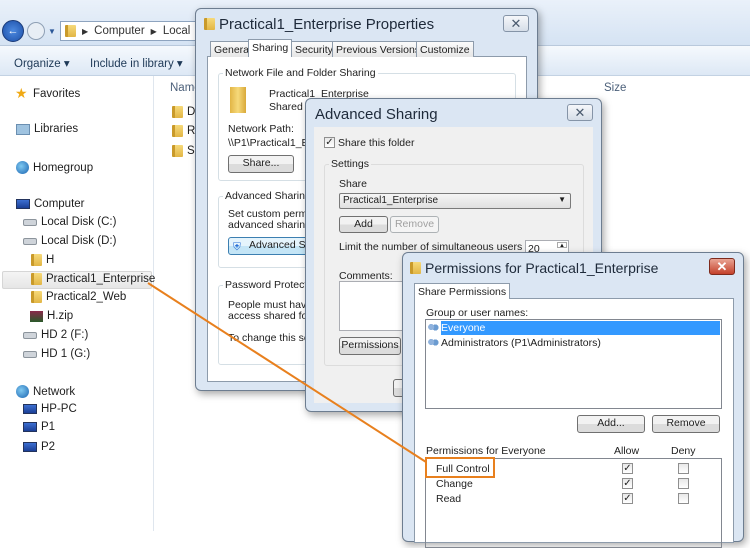 This screenshot has width=750, height=548. What do you see at coordinates (460, 467) in the screenshot?
I see `annotation-highlight-box` at bounding box center [460, 467].